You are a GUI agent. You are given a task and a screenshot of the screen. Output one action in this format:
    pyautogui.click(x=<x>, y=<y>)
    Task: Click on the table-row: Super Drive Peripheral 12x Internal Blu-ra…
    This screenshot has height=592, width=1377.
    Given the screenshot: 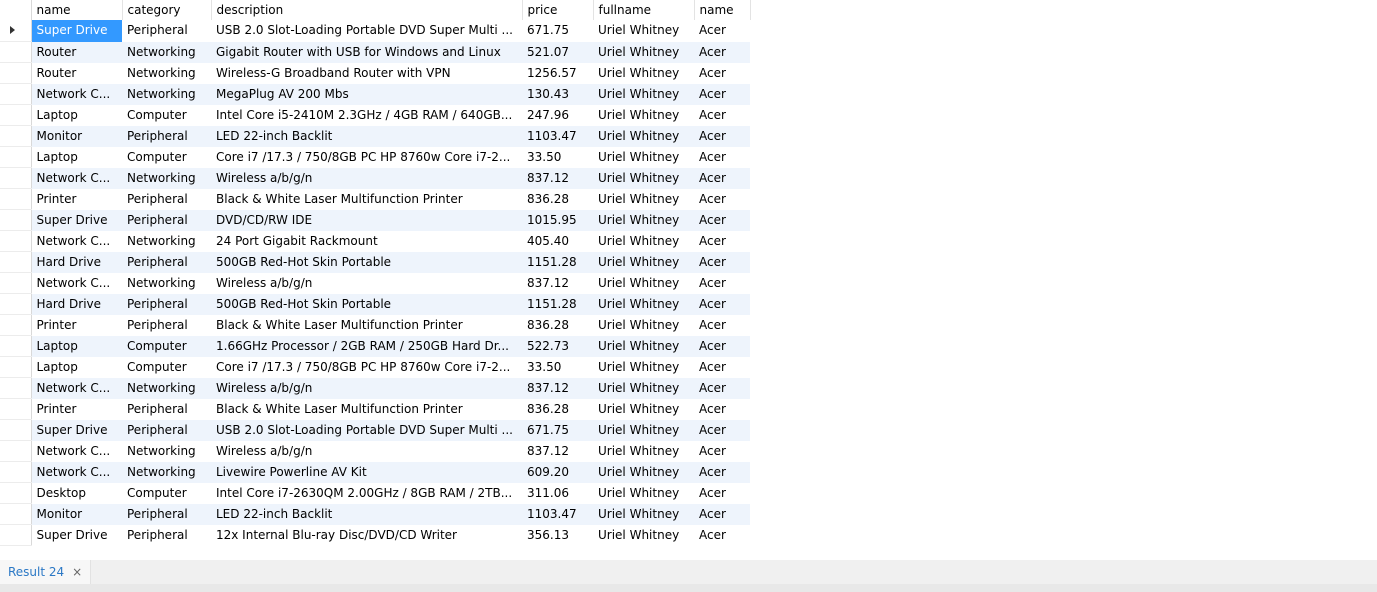 What is the action you would take?
    pyautogui.click(x=375, y=535)
    